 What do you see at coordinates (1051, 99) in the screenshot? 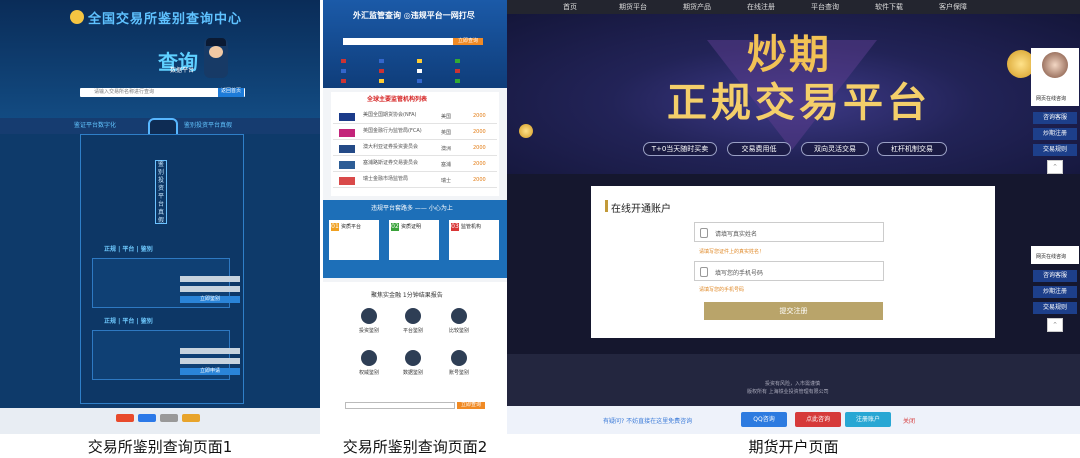
I see `side-label: 网页在线咨询` at bounding box center [1051, 99].